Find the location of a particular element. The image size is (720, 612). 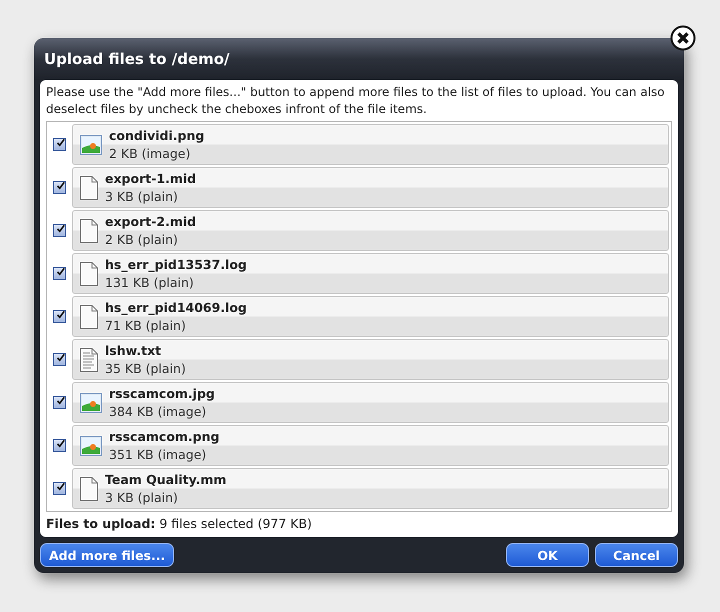

file-size: 2 KB (image) is located at coordinates (150, 153).